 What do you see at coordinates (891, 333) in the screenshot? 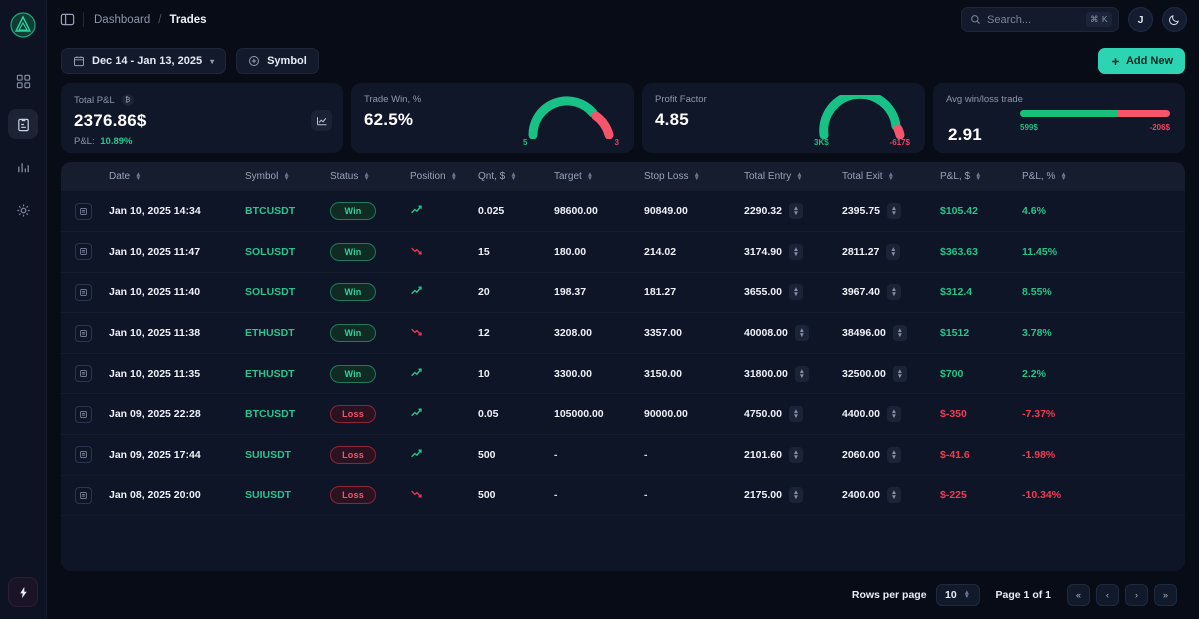
I see `cell-total-exit: 38496.00 ▲ ▼` at bounding box center [891, 333].